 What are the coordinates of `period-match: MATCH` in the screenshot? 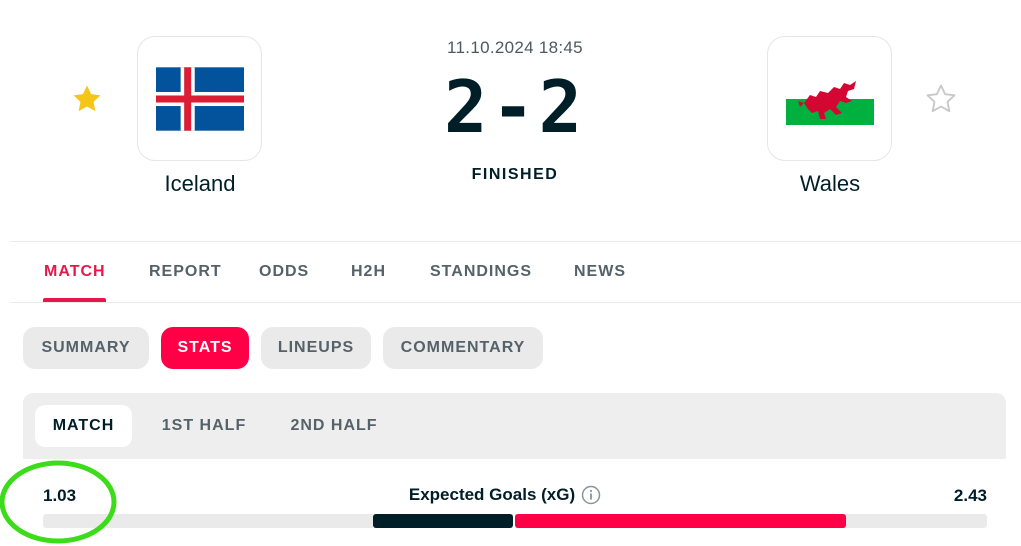 It's located at (83, 426).